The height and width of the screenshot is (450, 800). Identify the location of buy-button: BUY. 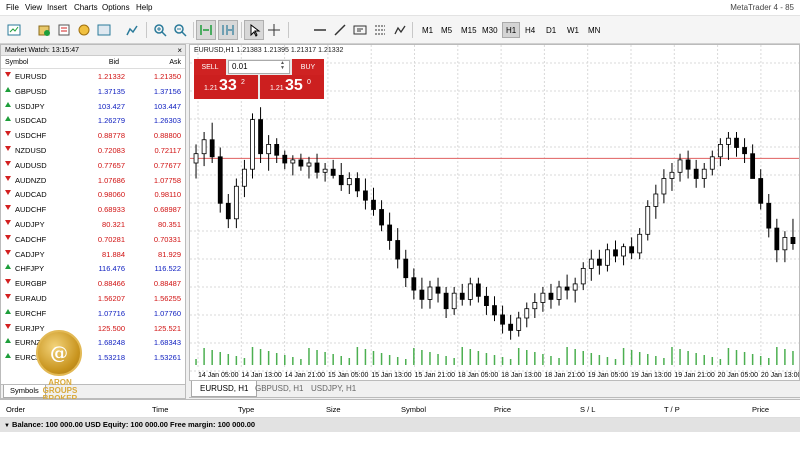
(308, 67).